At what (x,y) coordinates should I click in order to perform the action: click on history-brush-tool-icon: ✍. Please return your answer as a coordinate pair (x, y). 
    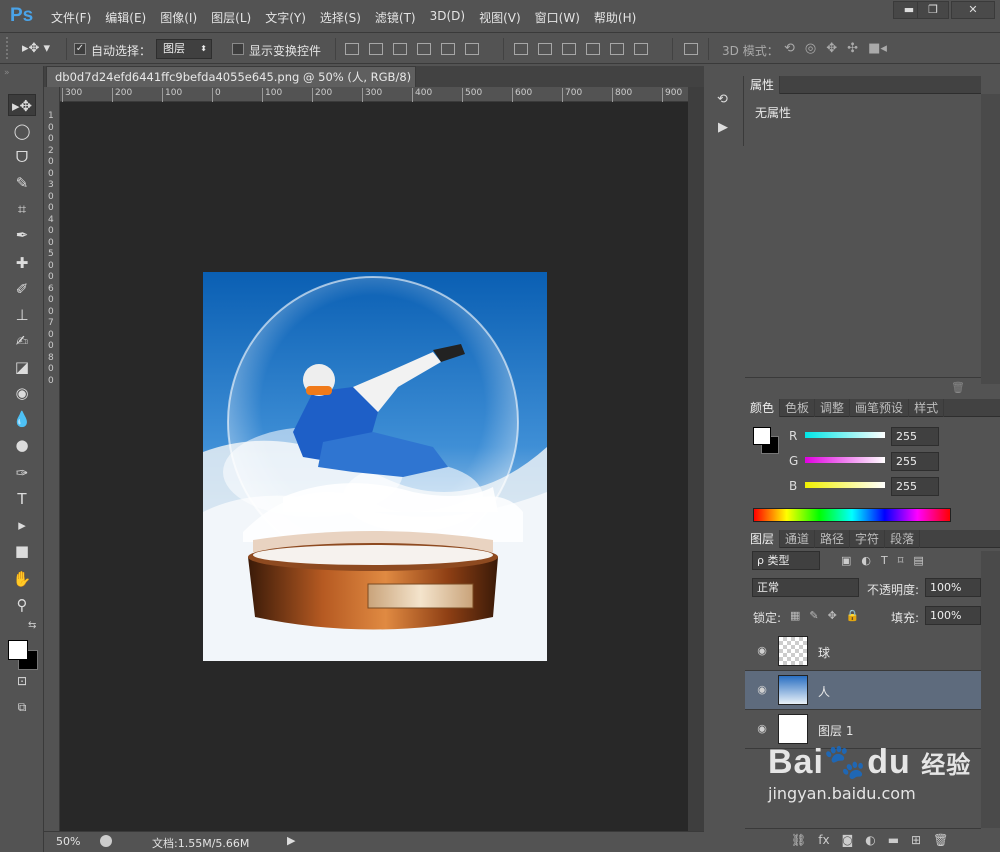
    Looking at the image, I should click on (22, 341).